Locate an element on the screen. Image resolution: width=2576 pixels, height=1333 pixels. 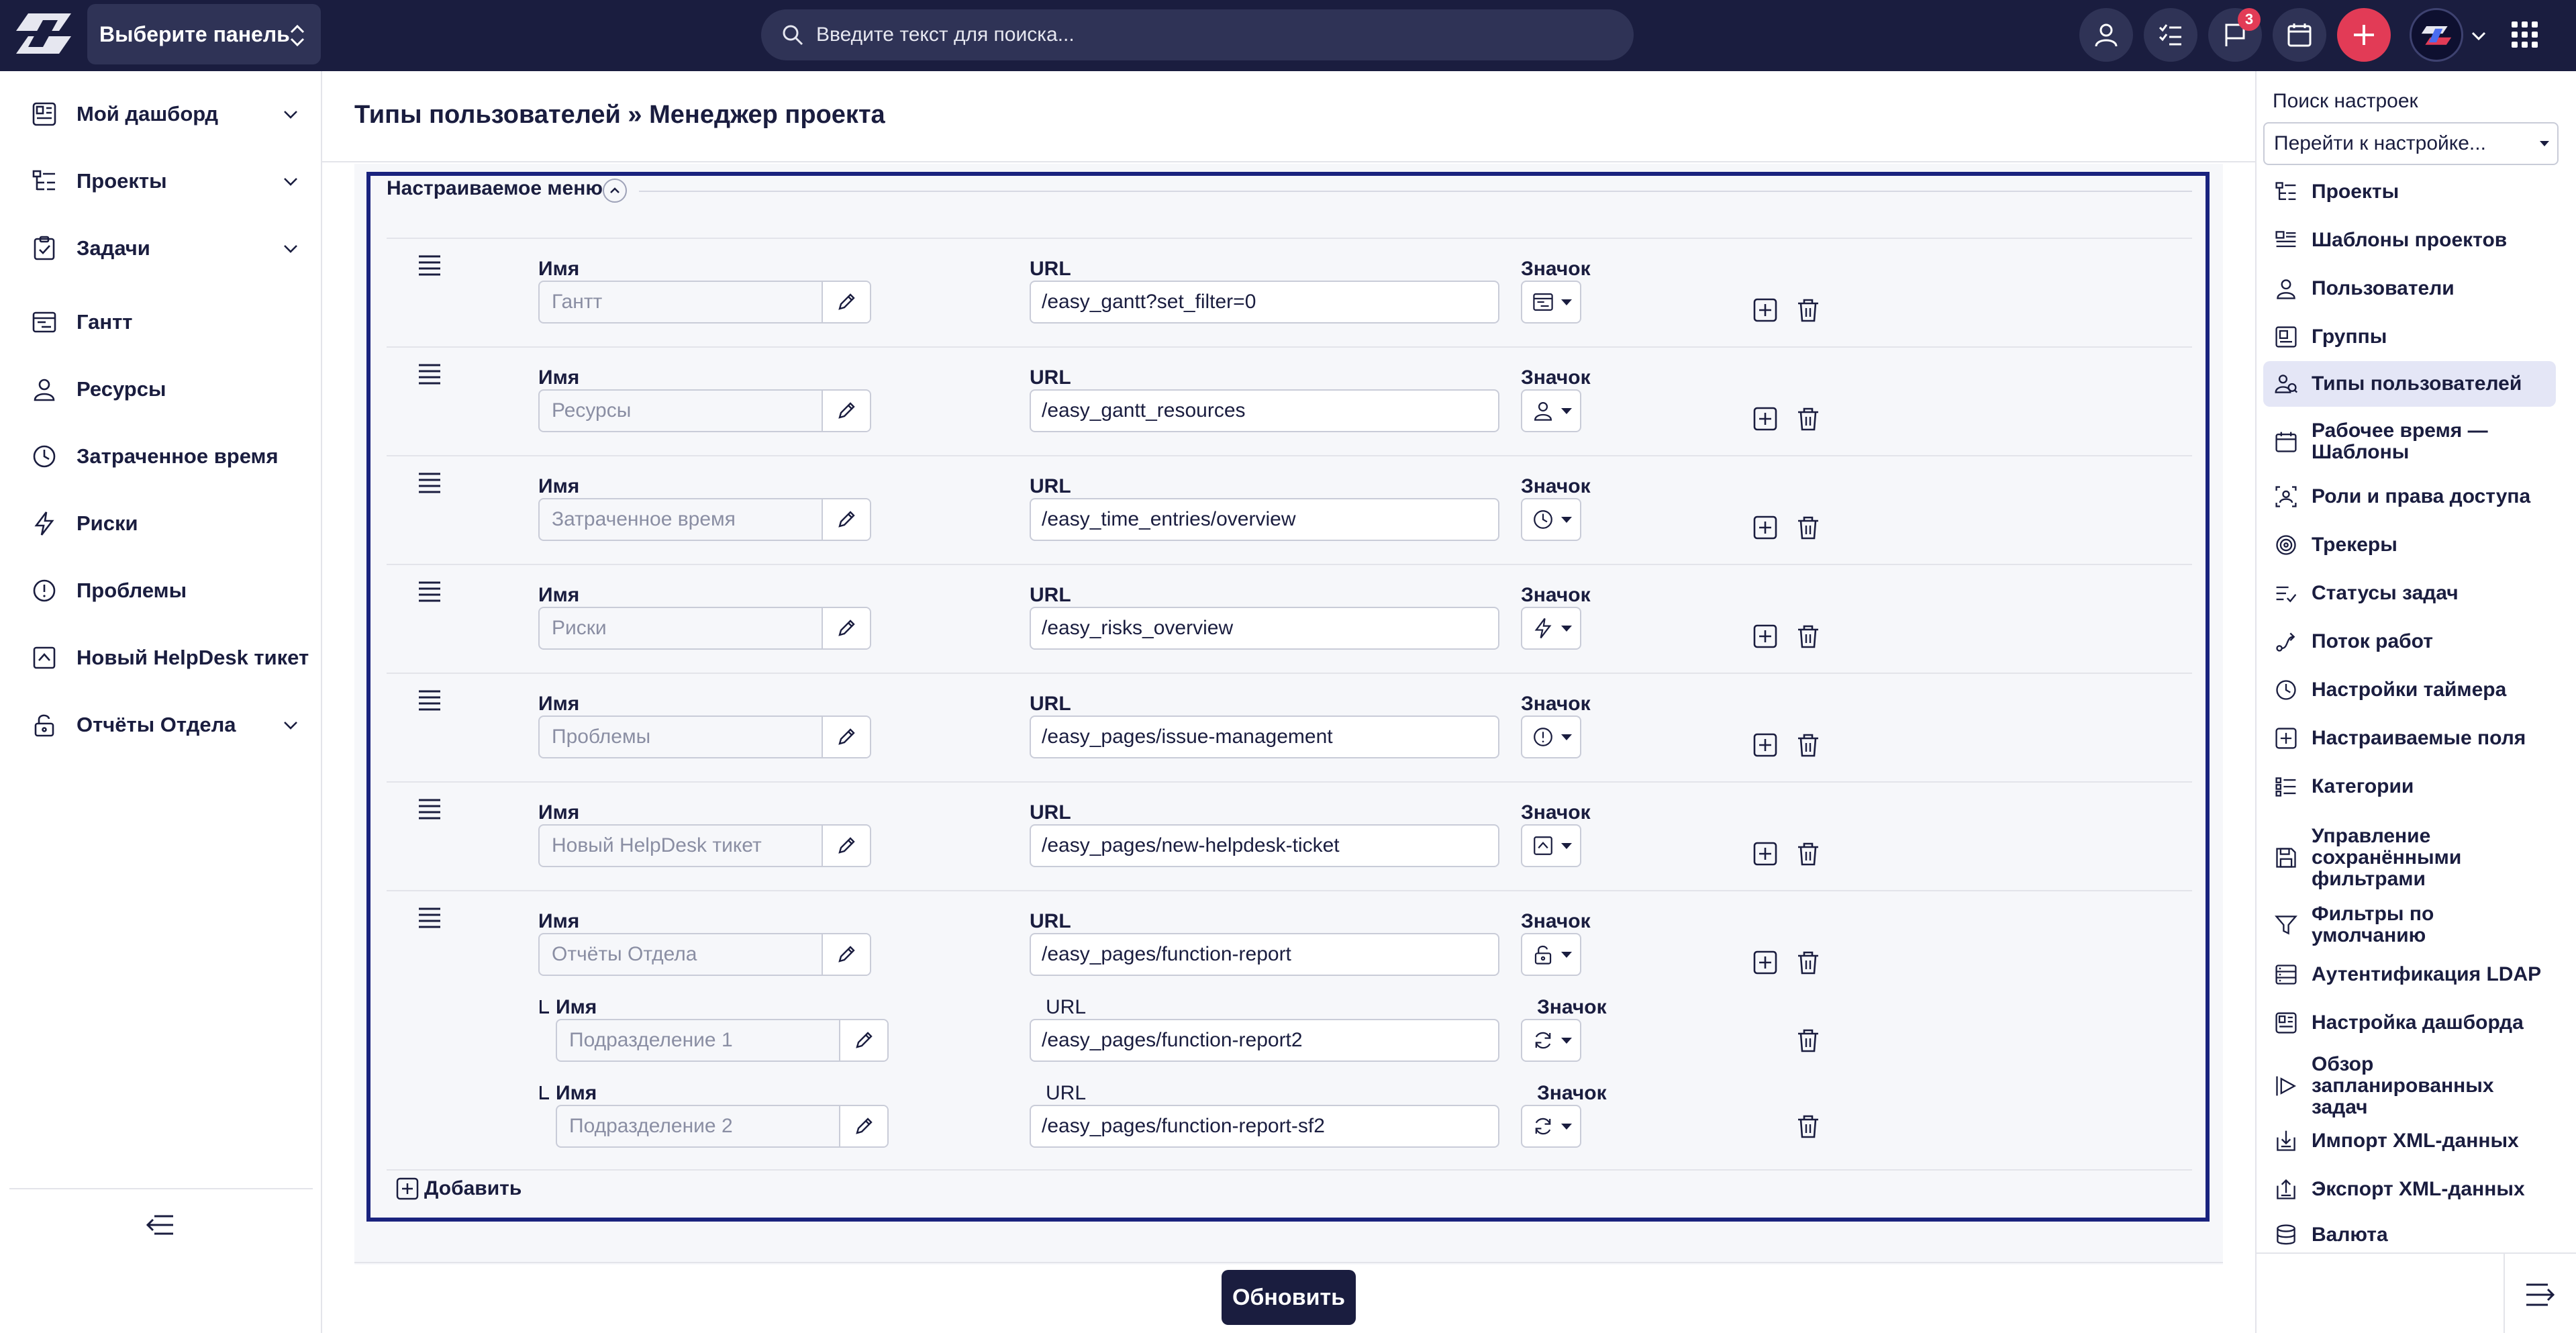
settings-item-7: Роли и права доступа is located at coordinates (2409, 496).